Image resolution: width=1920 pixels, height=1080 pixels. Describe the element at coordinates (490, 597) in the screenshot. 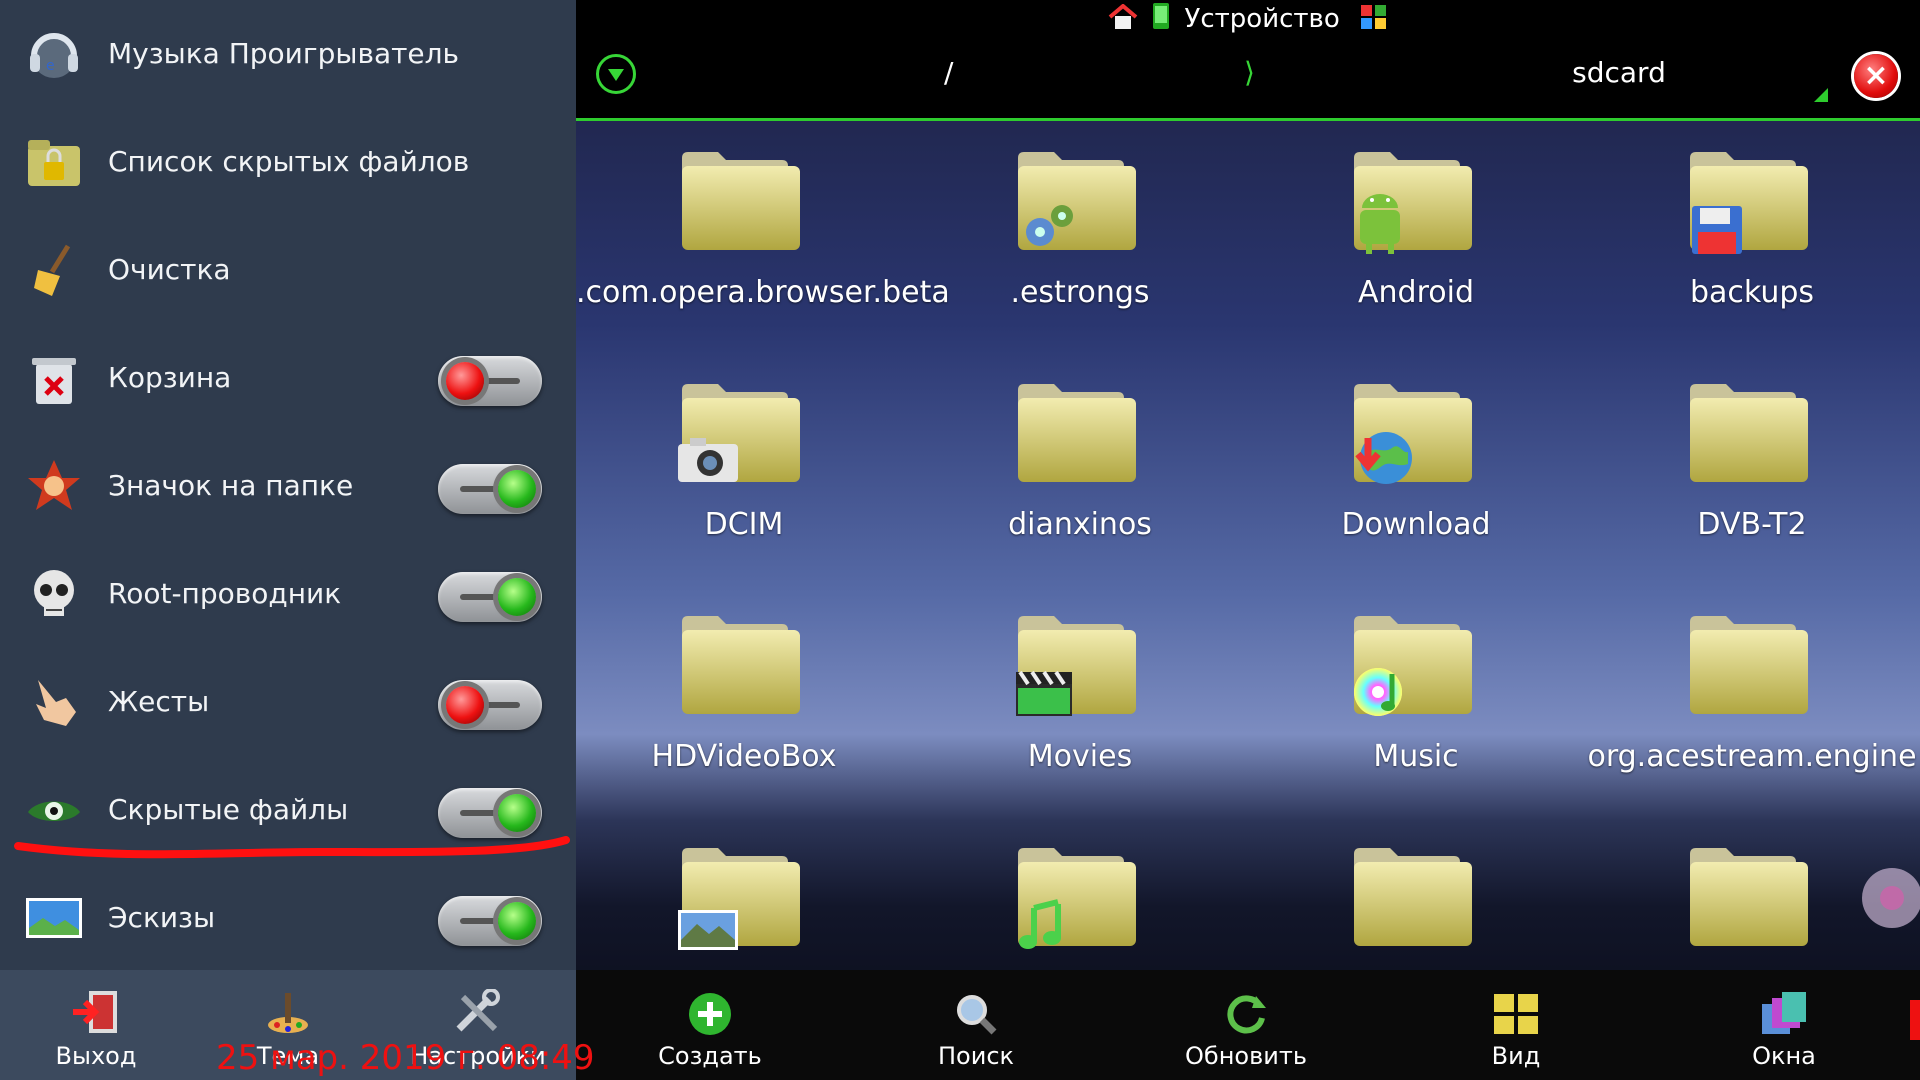

I see `root-explorer-toggle` at that location.